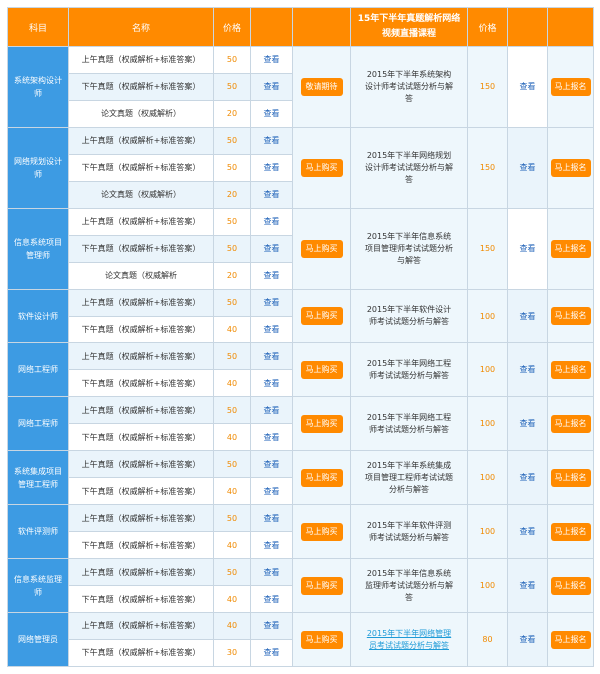  Describe the element at coordinates (38, 167) in the screenshot. I see `subject-cell: 网络规划设计师` at that location.